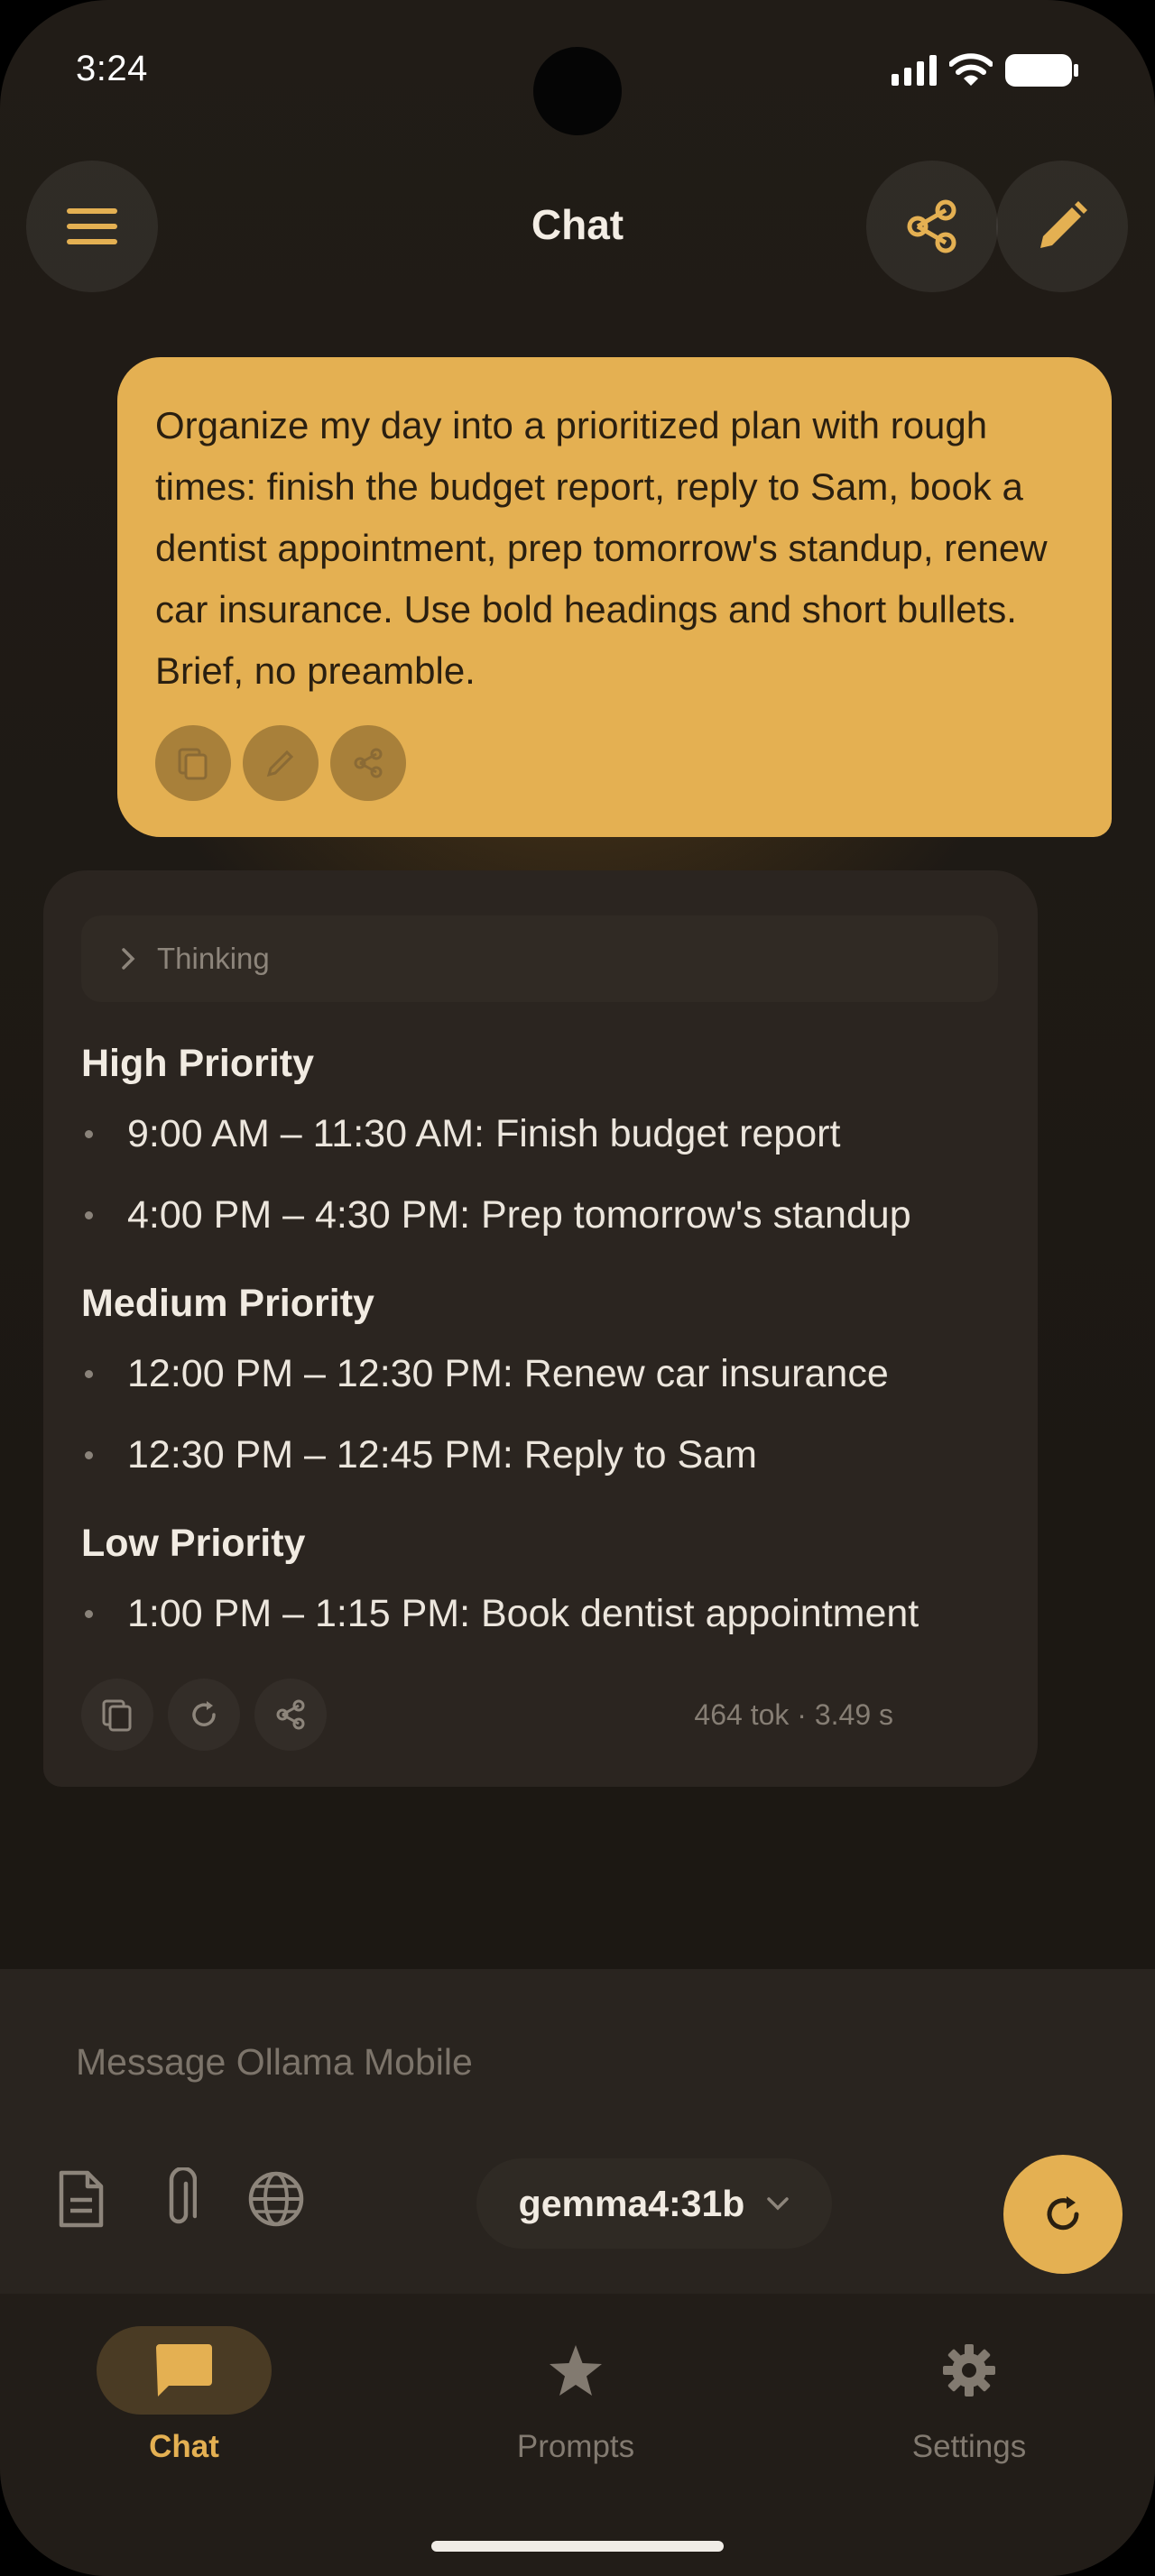  Describe the element at coordinates (442, 1455) in the screenshot. I see `list-item-text: 12:30 PM – 12:45 PM: Reply to Sam` at that location.